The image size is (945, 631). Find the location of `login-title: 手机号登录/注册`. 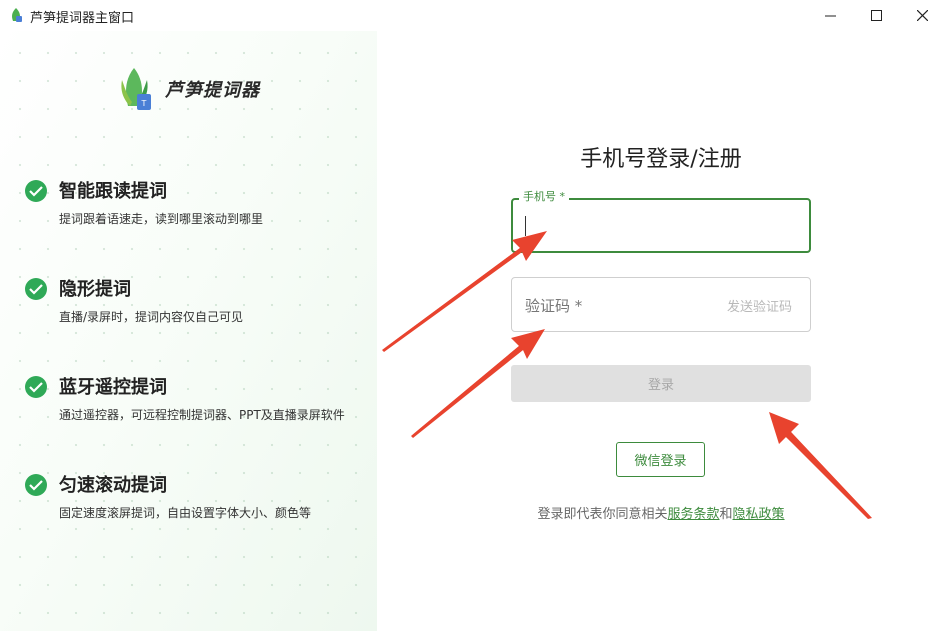

login-title: 手机号登录/注册 is located at coordinates (661, 159).